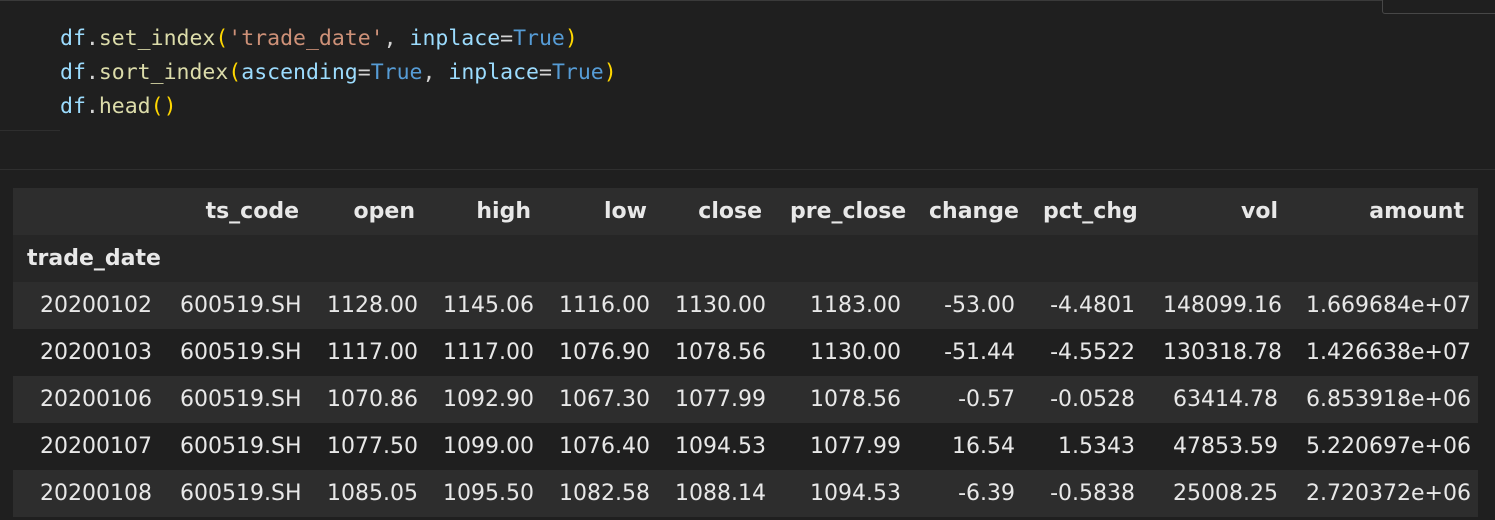 This screenshot has height=520, width=1495. What do you see at coordinates (603, 211) in the screenshot?
I see `column-header: low` at bounding box center [603, 211].